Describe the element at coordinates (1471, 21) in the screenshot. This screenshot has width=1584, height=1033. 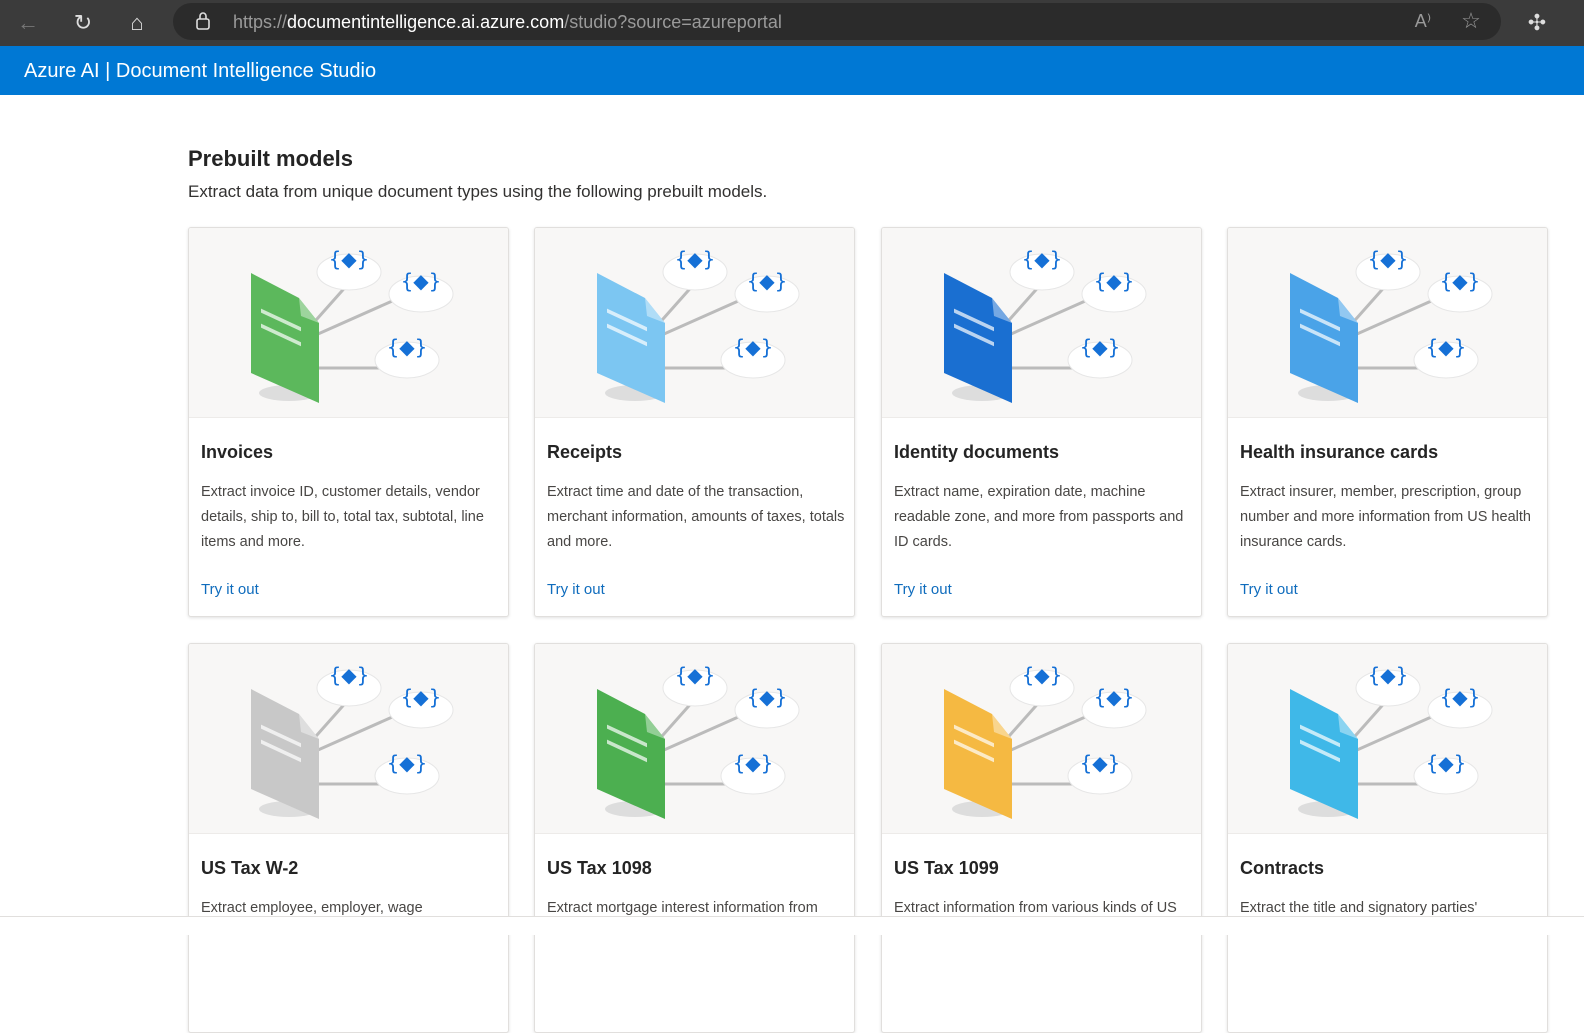
I see `favorite-star-icon: ☆` at that location.